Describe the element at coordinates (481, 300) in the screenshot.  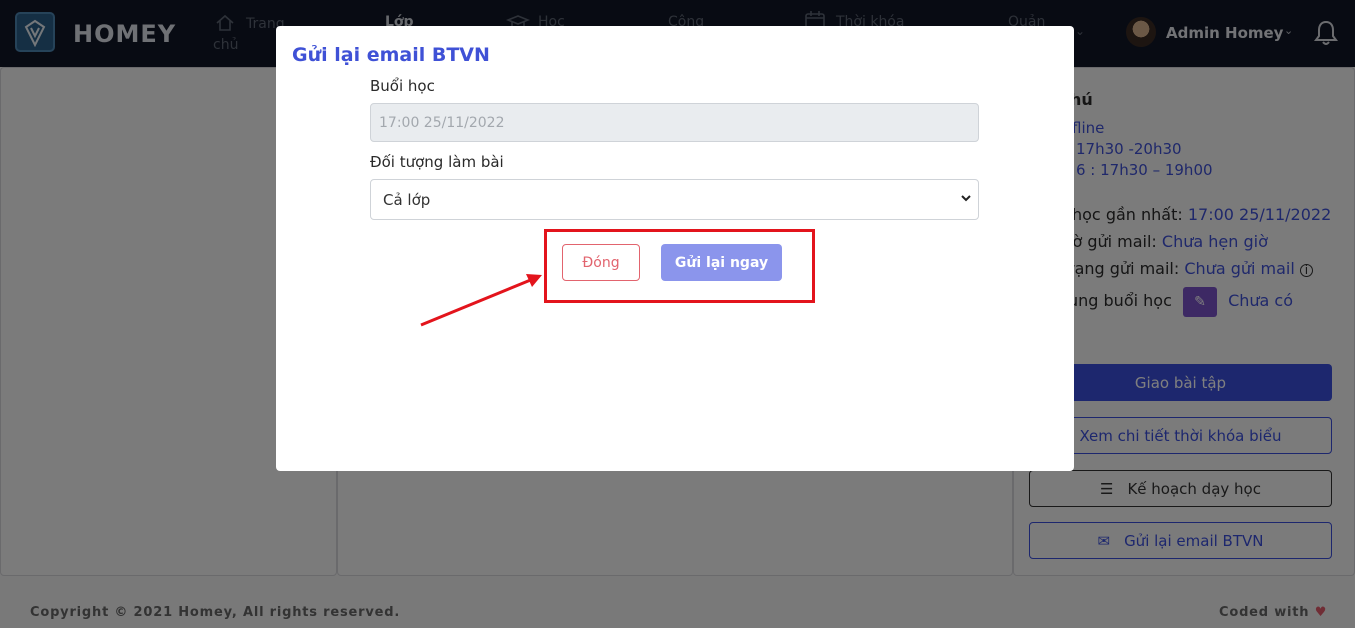
I see `annotation-arrow-icon` at that location.